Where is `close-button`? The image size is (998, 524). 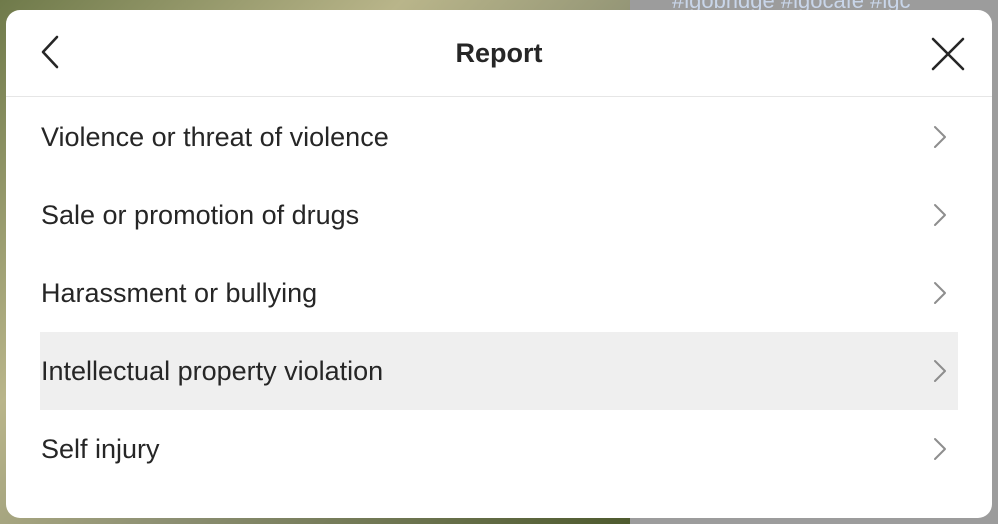
close-button is located at coordinates (948, 54).